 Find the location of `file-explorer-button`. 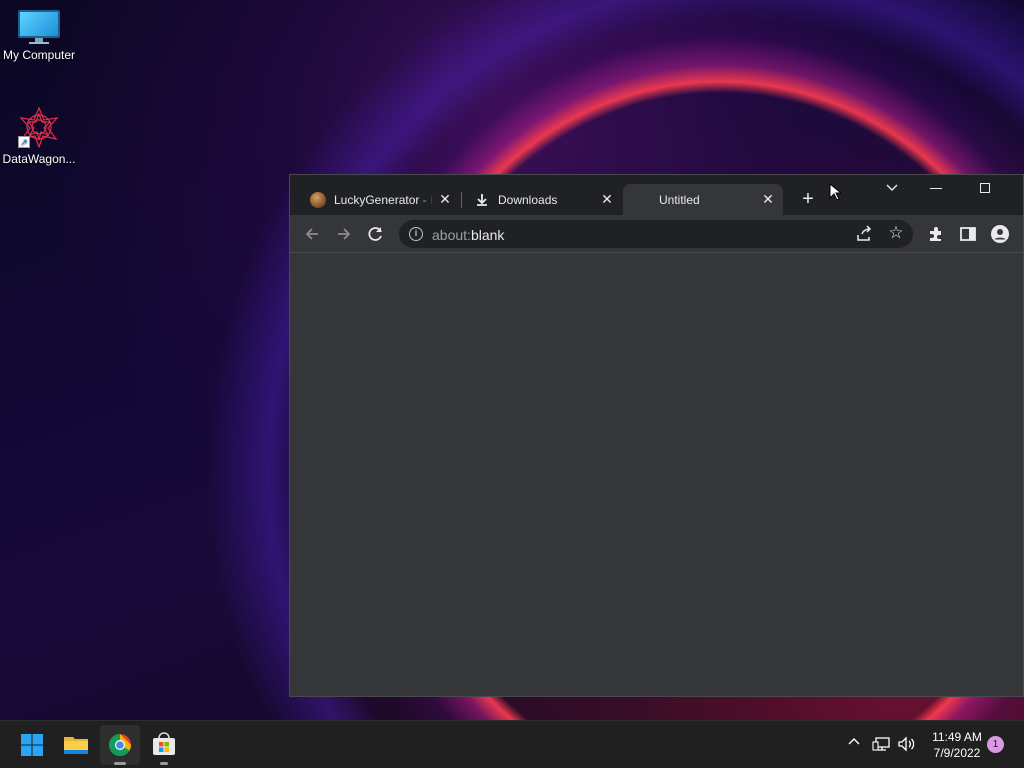

file-explorer-button is located at coordinates (76, 745).